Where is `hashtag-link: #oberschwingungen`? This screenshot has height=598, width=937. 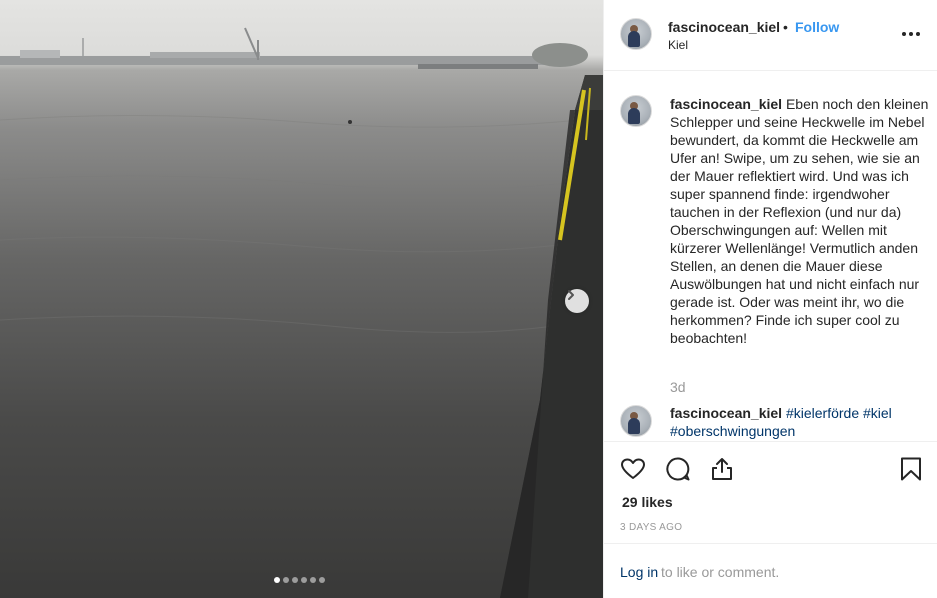 hashtag-link: #oberschwingungen is located at coordinates (732, 431).